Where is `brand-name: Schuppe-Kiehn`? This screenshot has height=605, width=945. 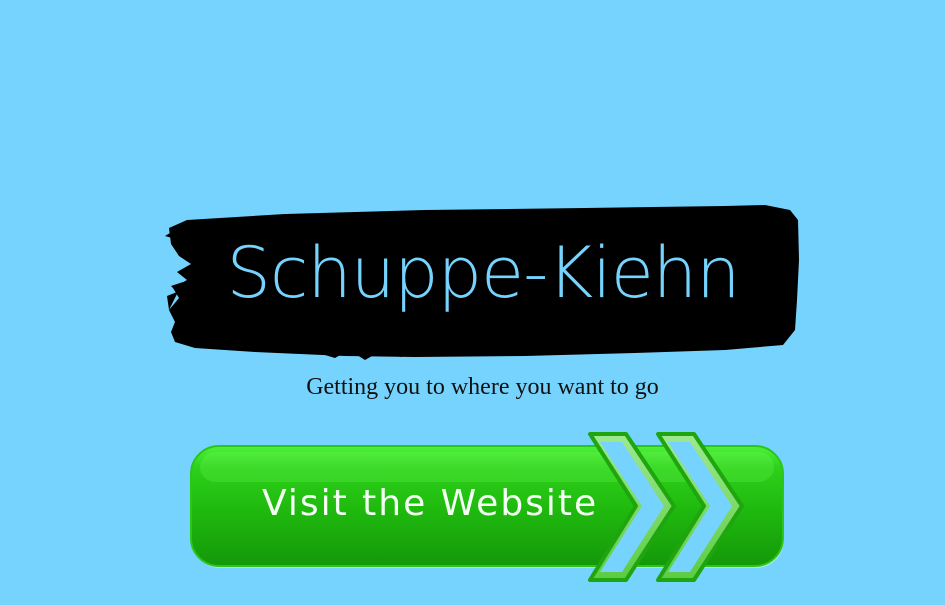
brand-name: Schuppe-Kiehn is located at coordinates (483, 273).